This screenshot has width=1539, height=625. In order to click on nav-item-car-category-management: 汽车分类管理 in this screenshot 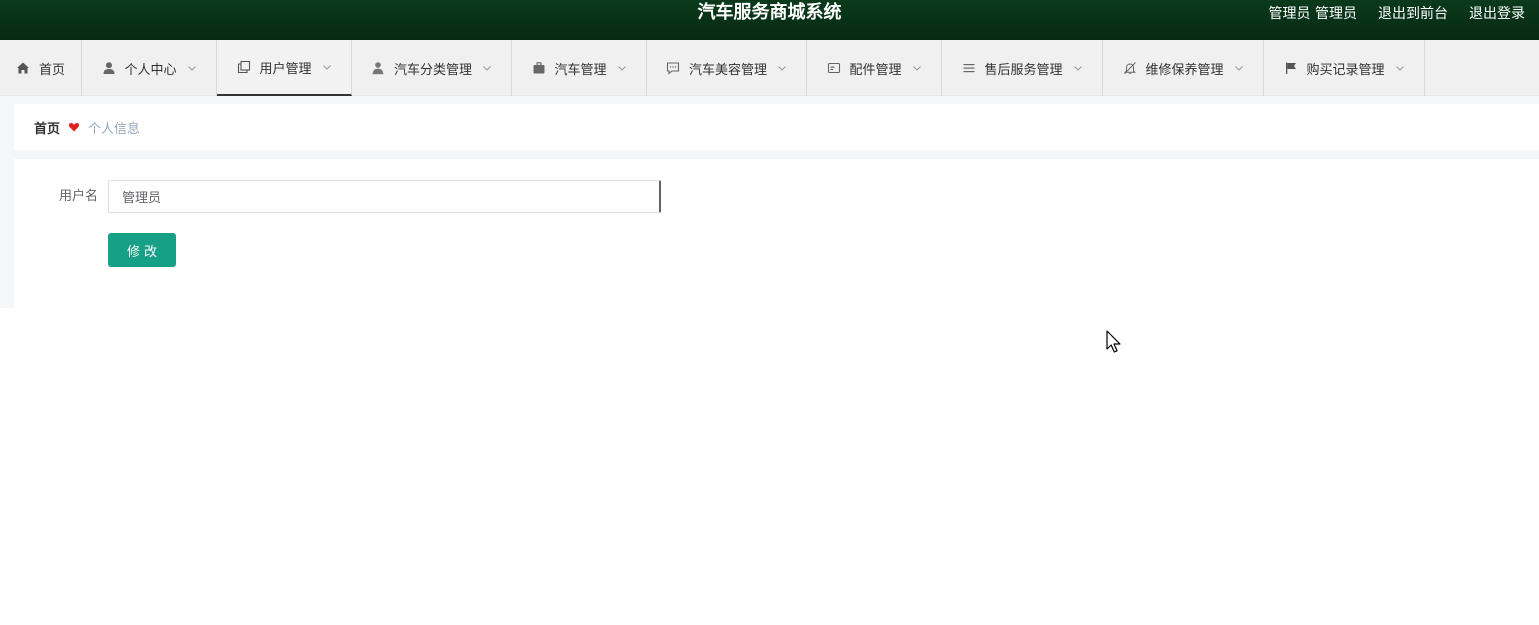, I will do `click(432, 68)`.